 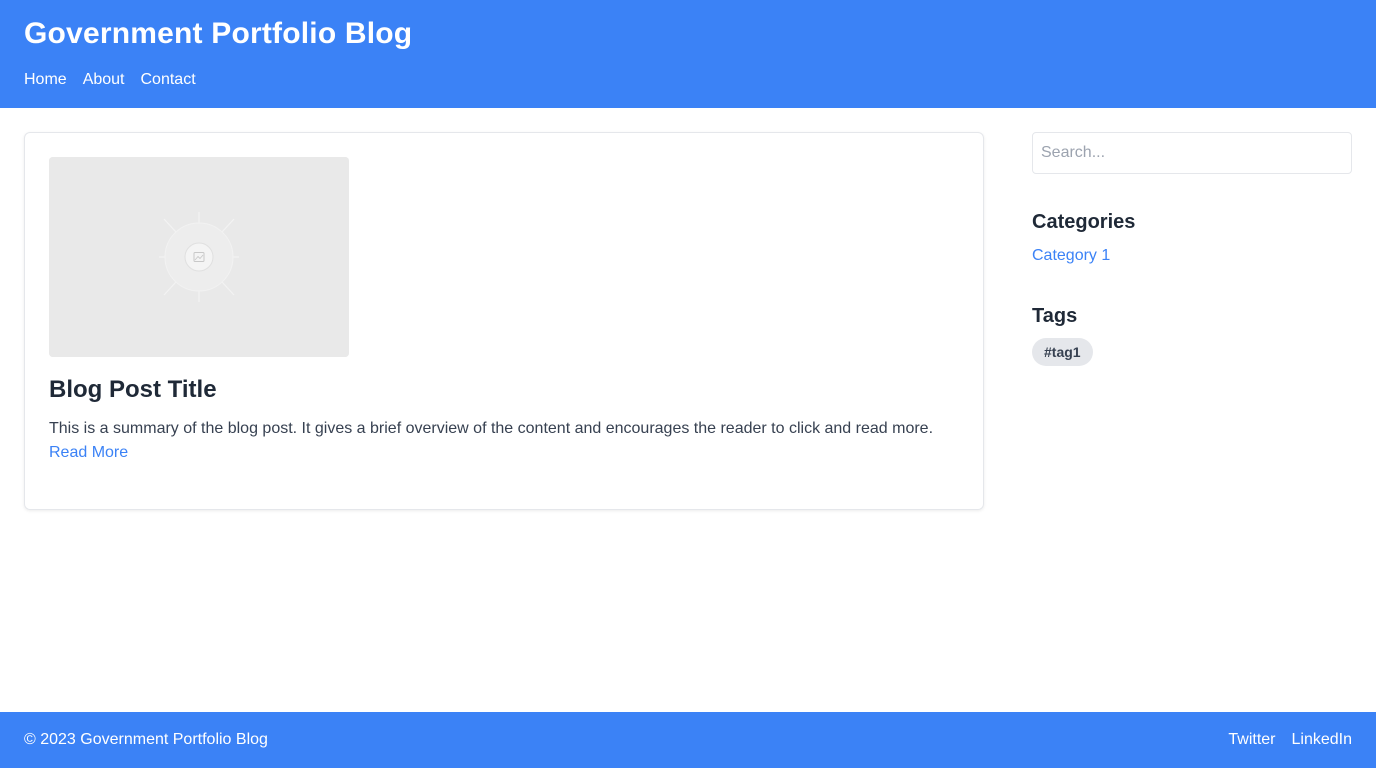 I want to click on tag-chip: #tag1, so click(x=1062, y=352).